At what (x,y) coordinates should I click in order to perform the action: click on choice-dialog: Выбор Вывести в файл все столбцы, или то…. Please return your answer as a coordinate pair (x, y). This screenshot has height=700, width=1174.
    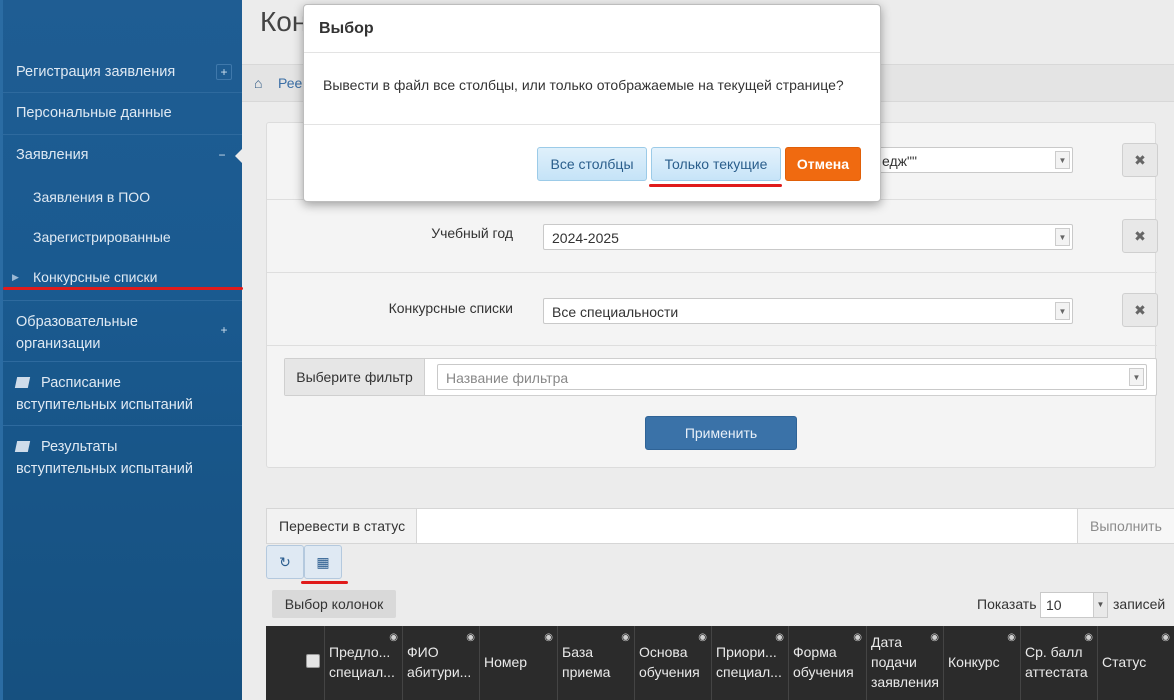
    Looking at the image, I should click on (592, 103).